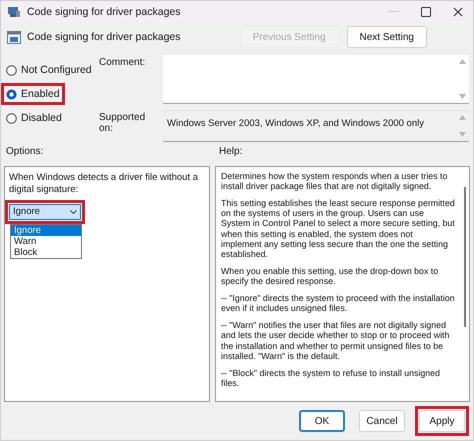  I want to click on help-paragraph: -- "Warn" notifies the user that files are not digitally signed and lets the user decide whether to stop or to proceed with the installation and whether to permit unsigned files to be installed. "Warn" is the default., so click(335, 340).